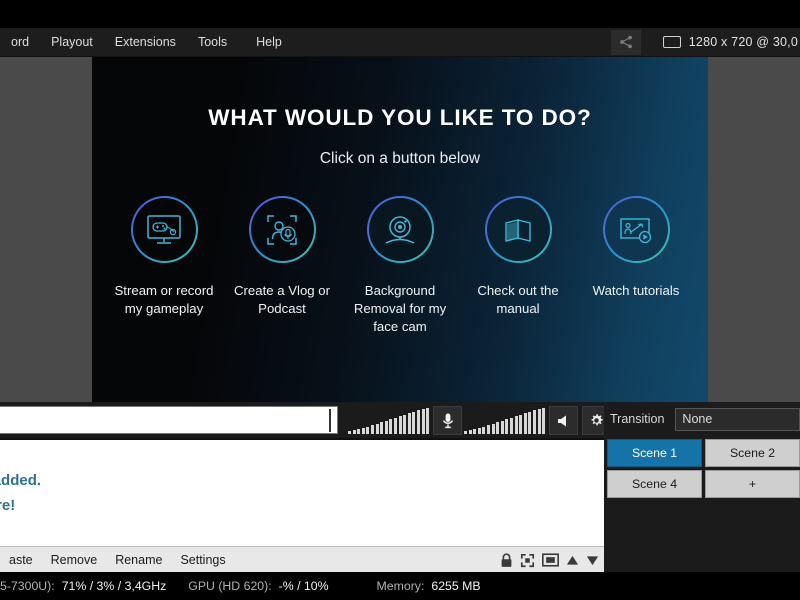 The image size is (800, 600). Describe the element at coordinates (743, 42) in the screenshot. I see `resolution-label: 1280 x 720 @ 30,0` at that location.